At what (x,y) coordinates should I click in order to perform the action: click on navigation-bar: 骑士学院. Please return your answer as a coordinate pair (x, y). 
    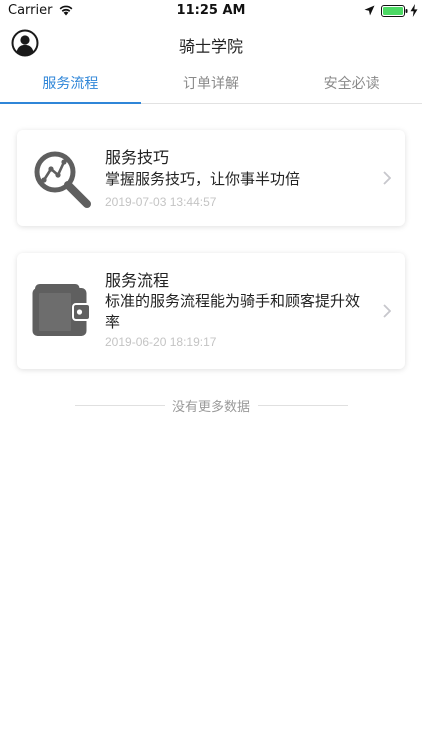
    Looking at the image, I should click on (211, 44).